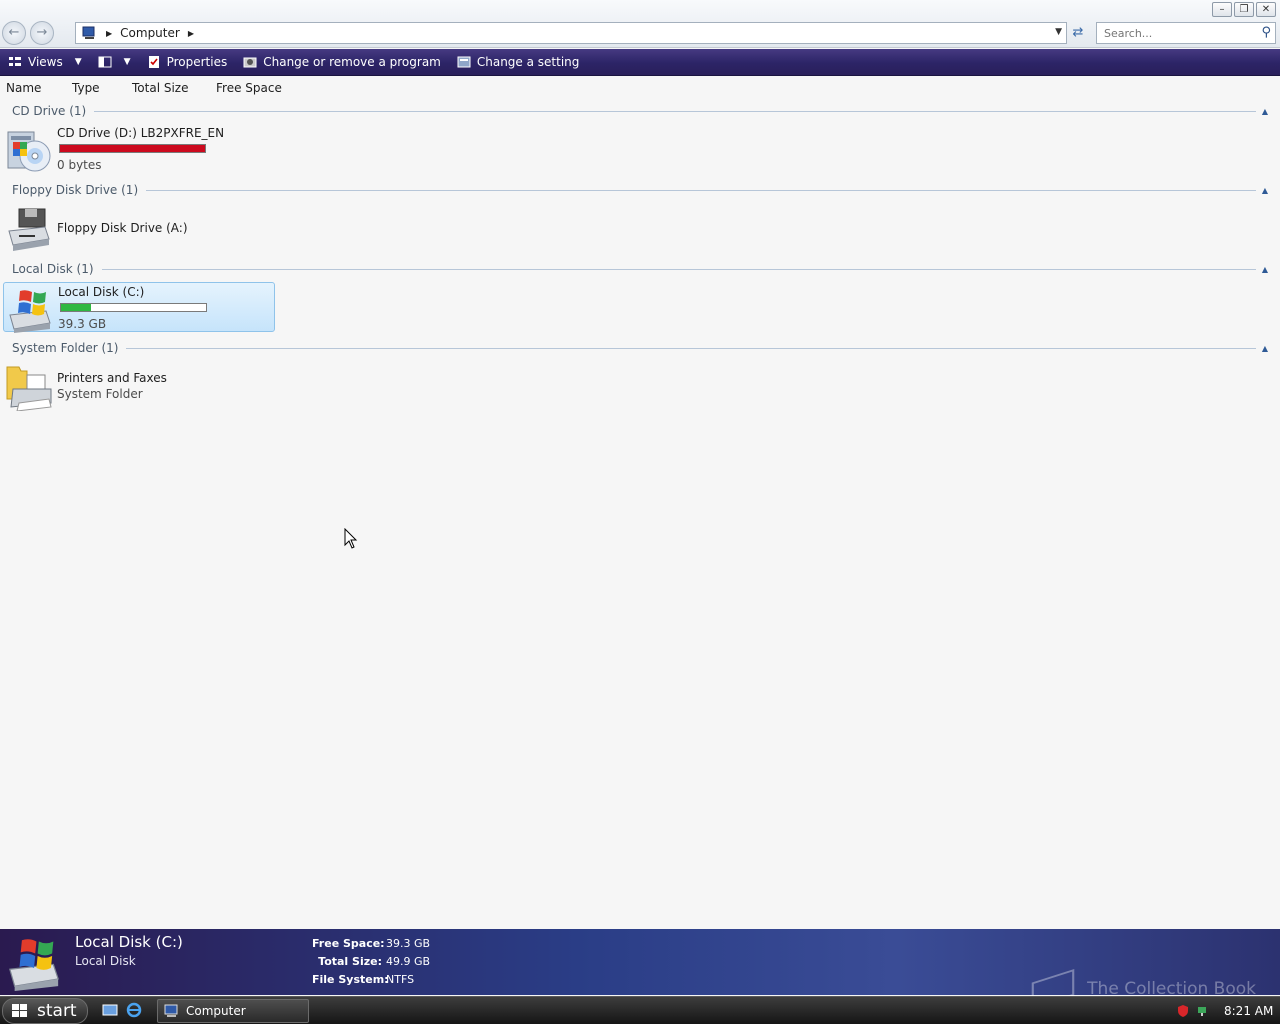  I want to click on cd-drive-item: CD Drive (D:) LB2PXFRE_EN 0 bytes, so click(139, 149).